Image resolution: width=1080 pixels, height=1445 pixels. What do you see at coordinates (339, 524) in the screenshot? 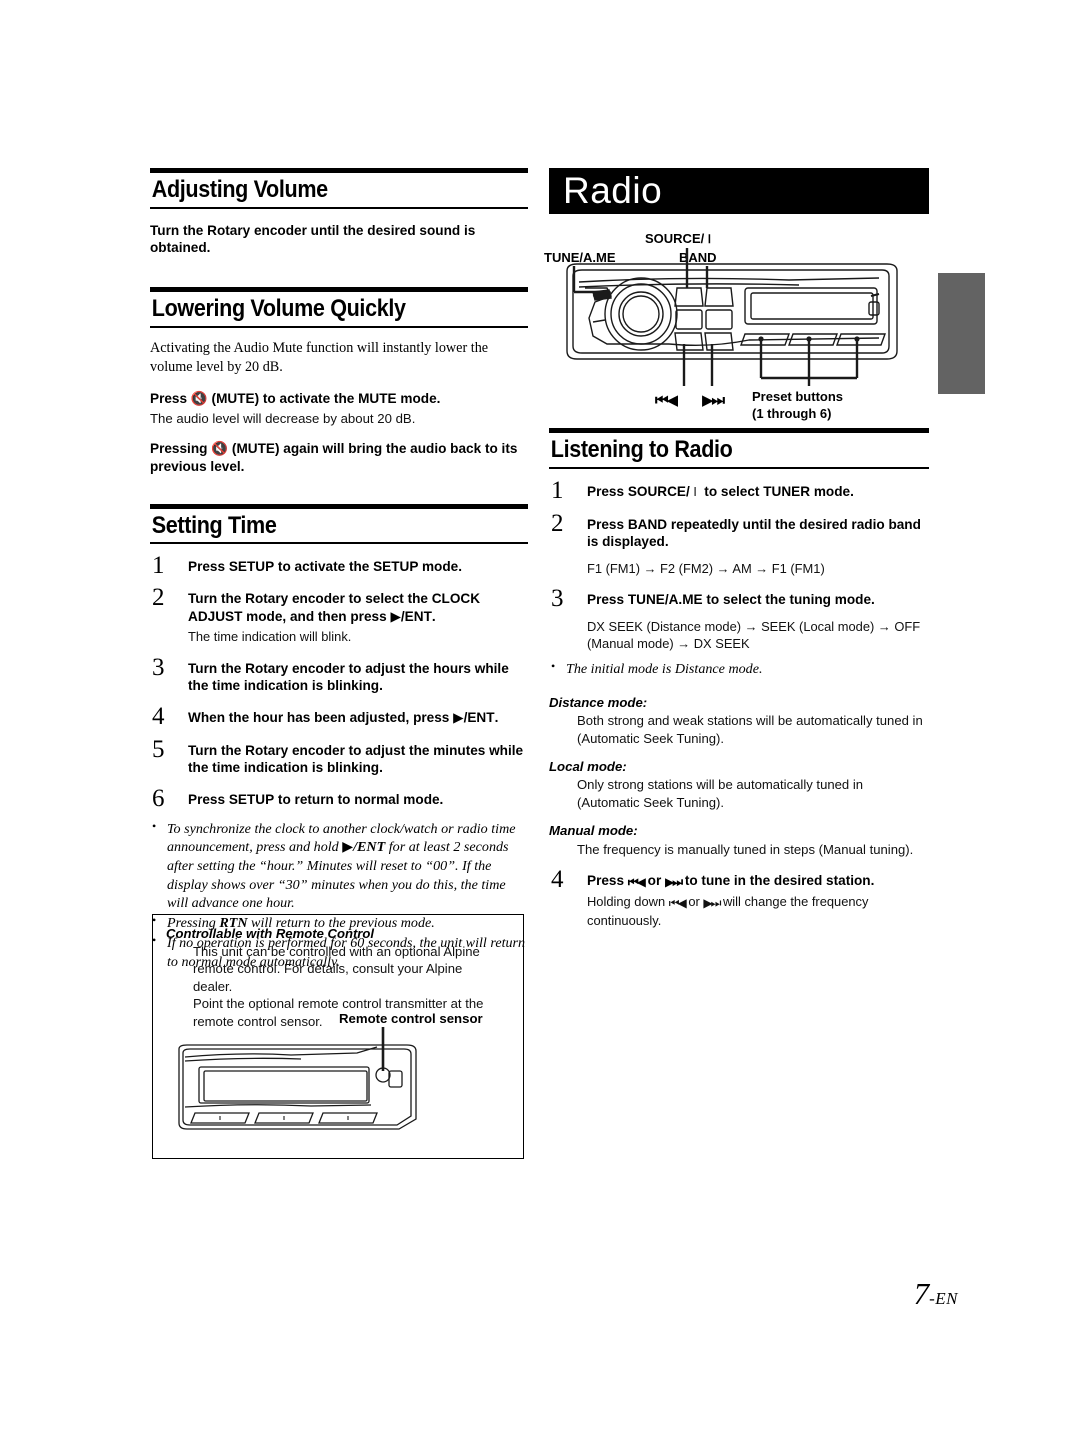
I see `section-heading-setting-time: Setting Time` at bounding box center [339, 524].